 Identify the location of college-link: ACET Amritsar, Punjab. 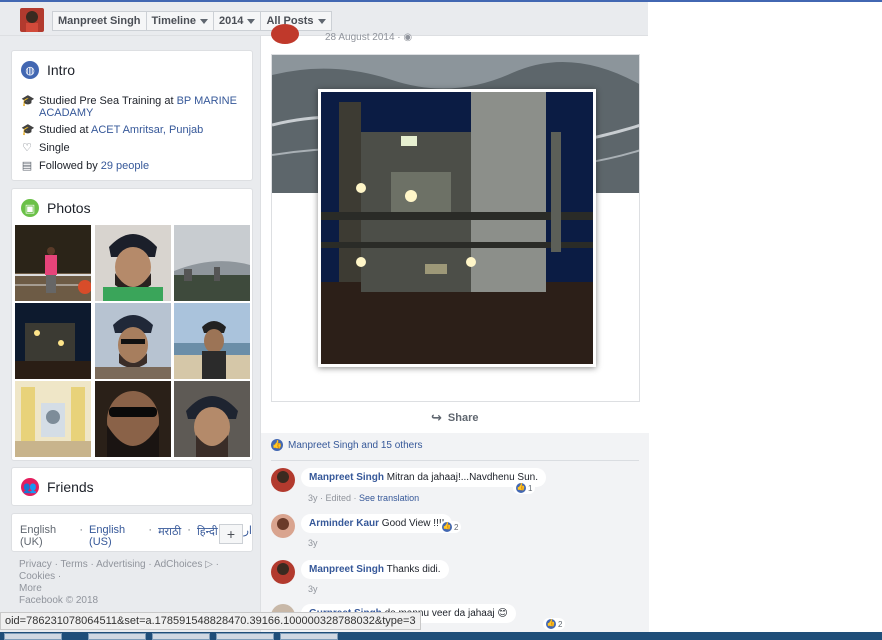
(147, 130).